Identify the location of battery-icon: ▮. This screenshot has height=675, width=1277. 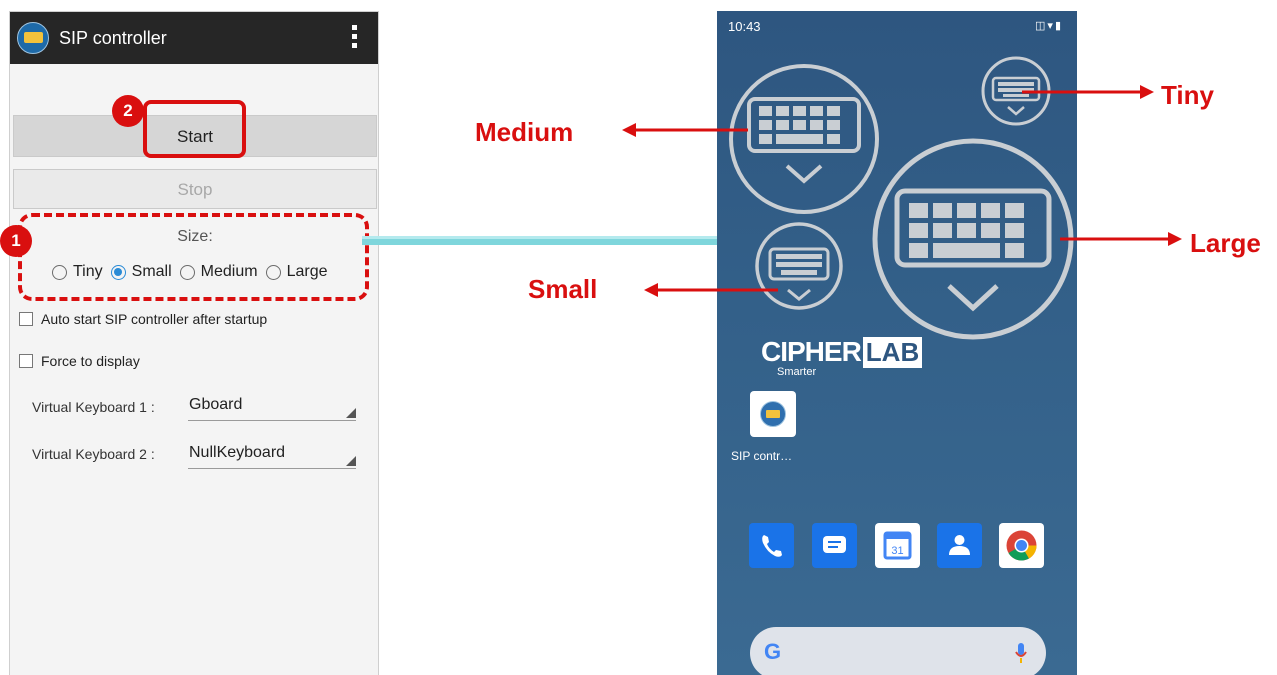
(1058, 26).